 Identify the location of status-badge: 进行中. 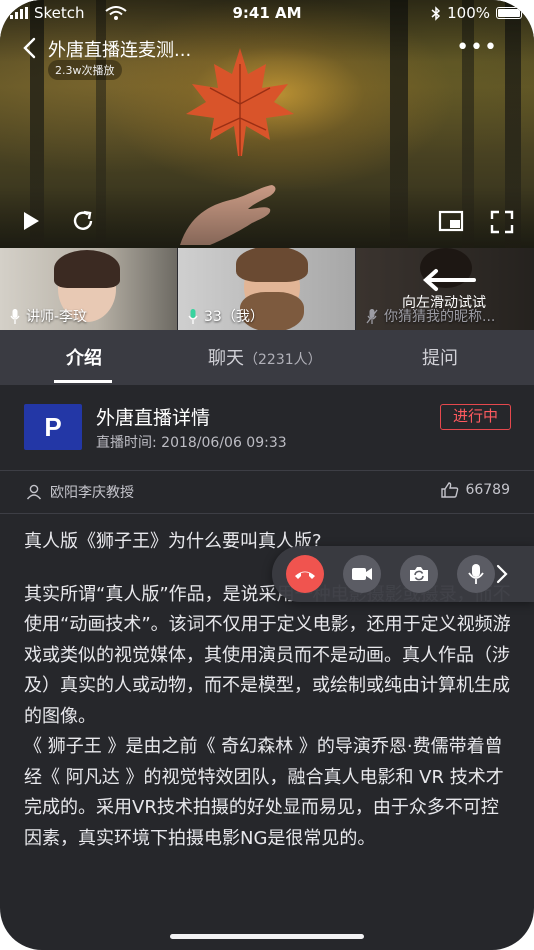
(475, 417).